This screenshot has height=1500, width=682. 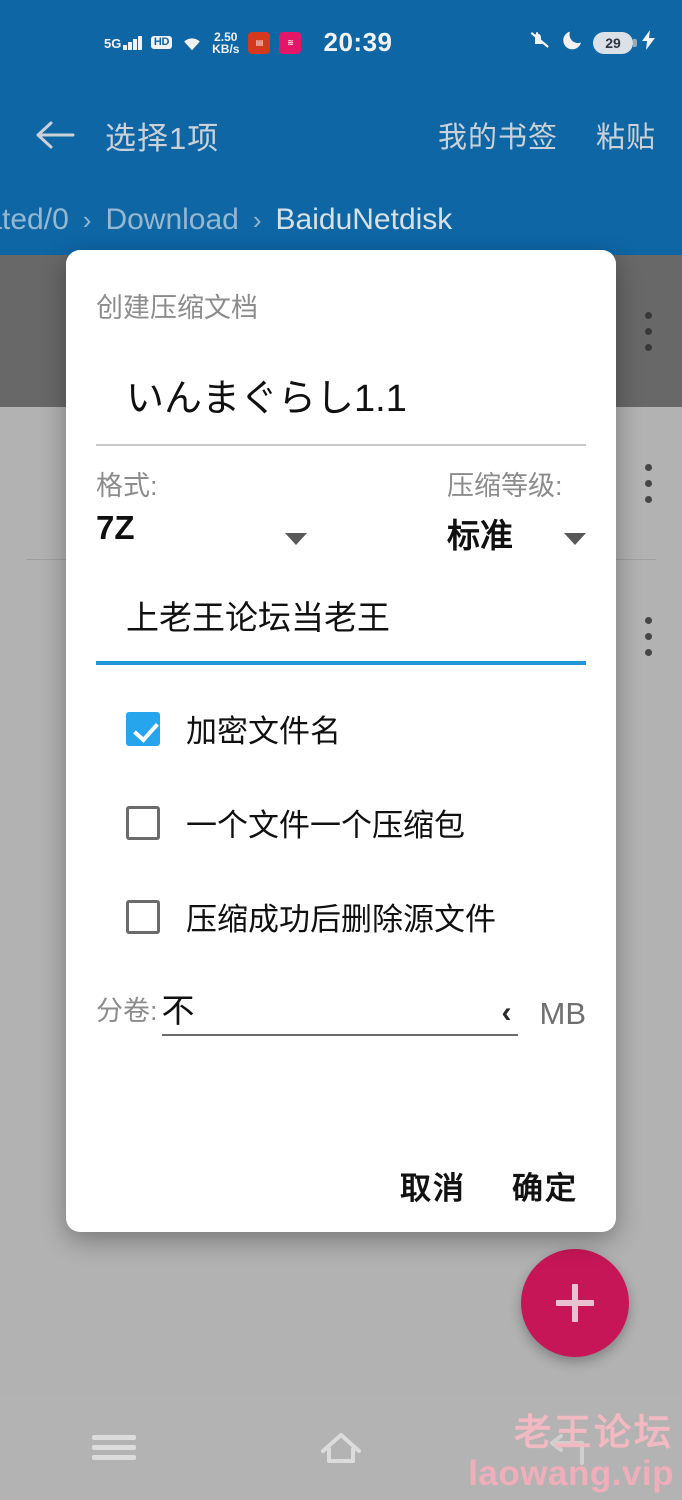 What do you see at coordinates (177, 308) in the screenshot?
I see `dialog-title: 创建压缩文档` at bounding box center [177, 308].